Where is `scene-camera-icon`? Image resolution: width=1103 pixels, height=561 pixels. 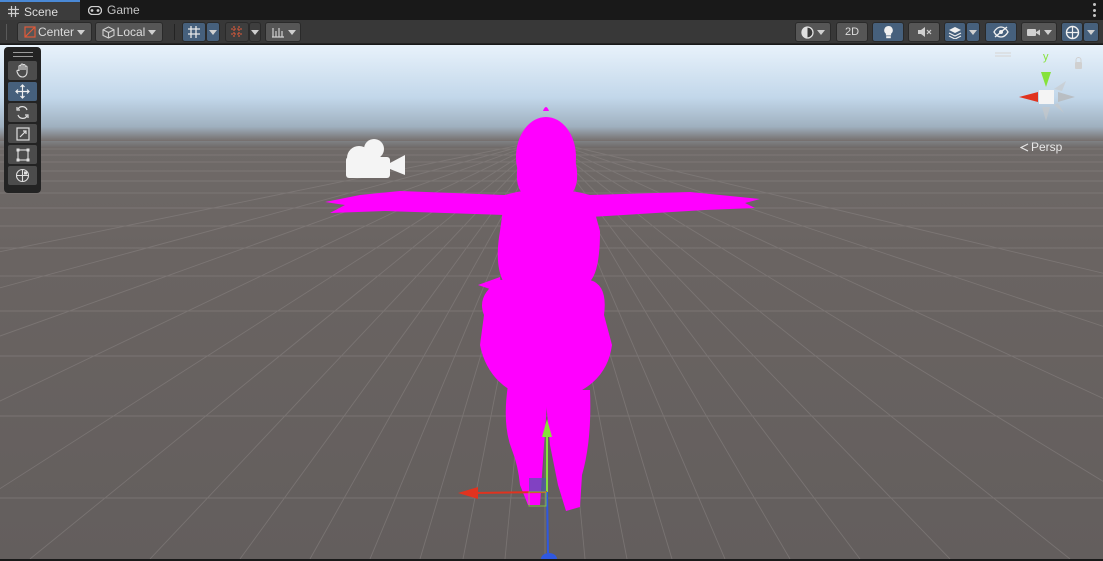 scene-camera-icon is located at coordinates (375, 158).